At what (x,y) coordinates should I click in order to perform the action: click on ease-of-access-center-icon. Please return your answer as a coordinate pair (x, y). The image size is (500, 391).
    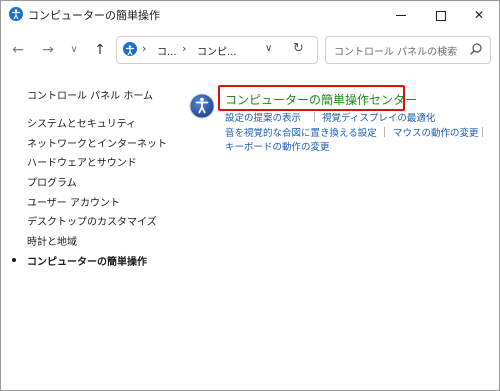
    Looking at the image, I should click on (202, 106).